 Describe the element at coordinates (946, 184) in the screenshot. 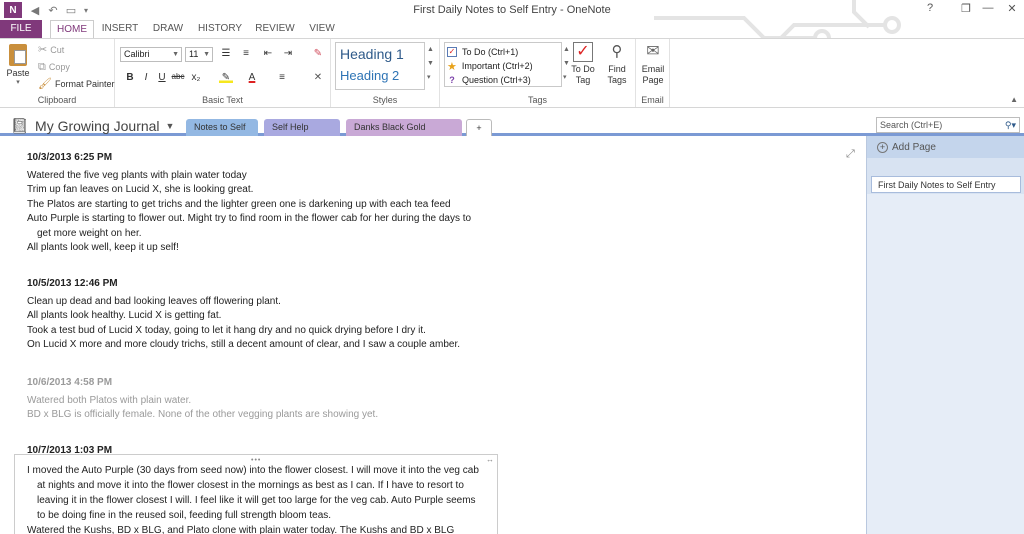

I see `page-list-item: First Daily Notes to Self Entry` at that location.